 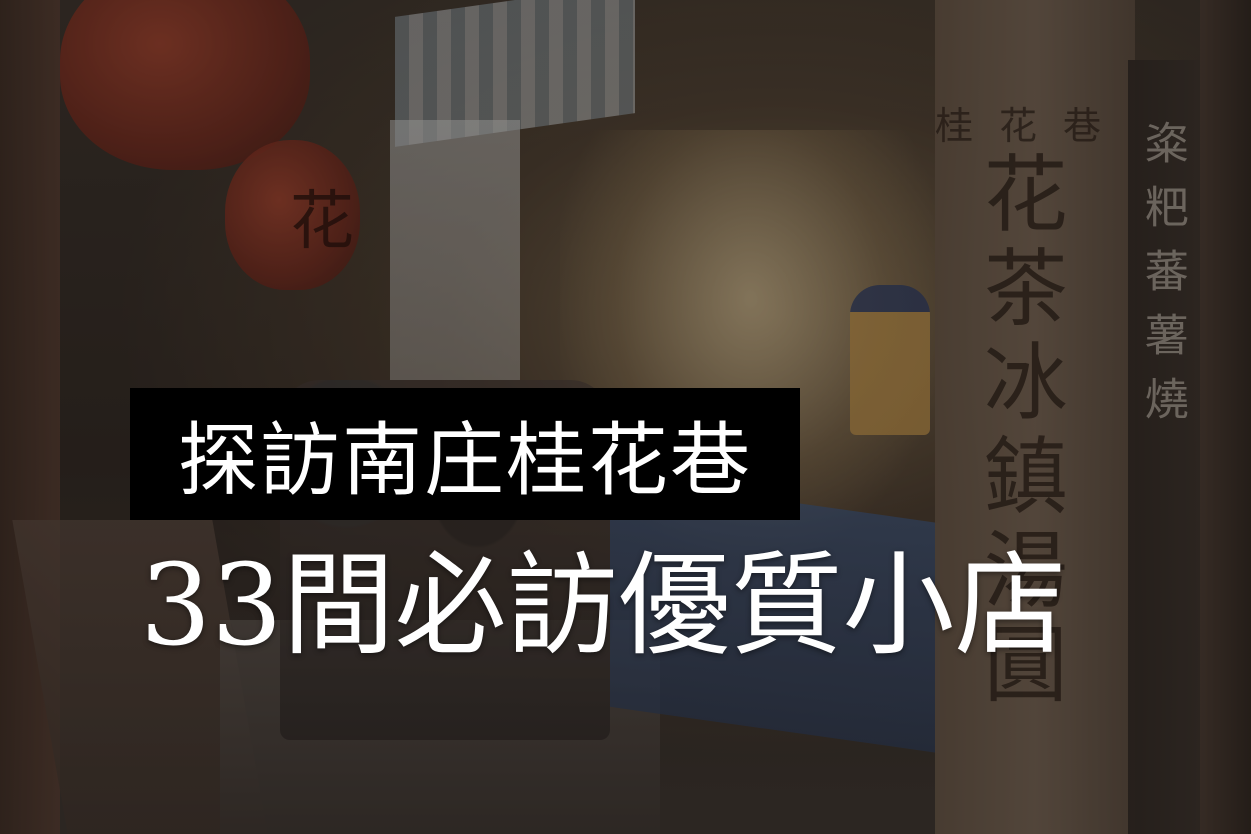 What do you see at coordinates (465, 460) in the screenshot?
I see `page-title: 探訪南庄桂花巷` at bounding box center [465, 460].